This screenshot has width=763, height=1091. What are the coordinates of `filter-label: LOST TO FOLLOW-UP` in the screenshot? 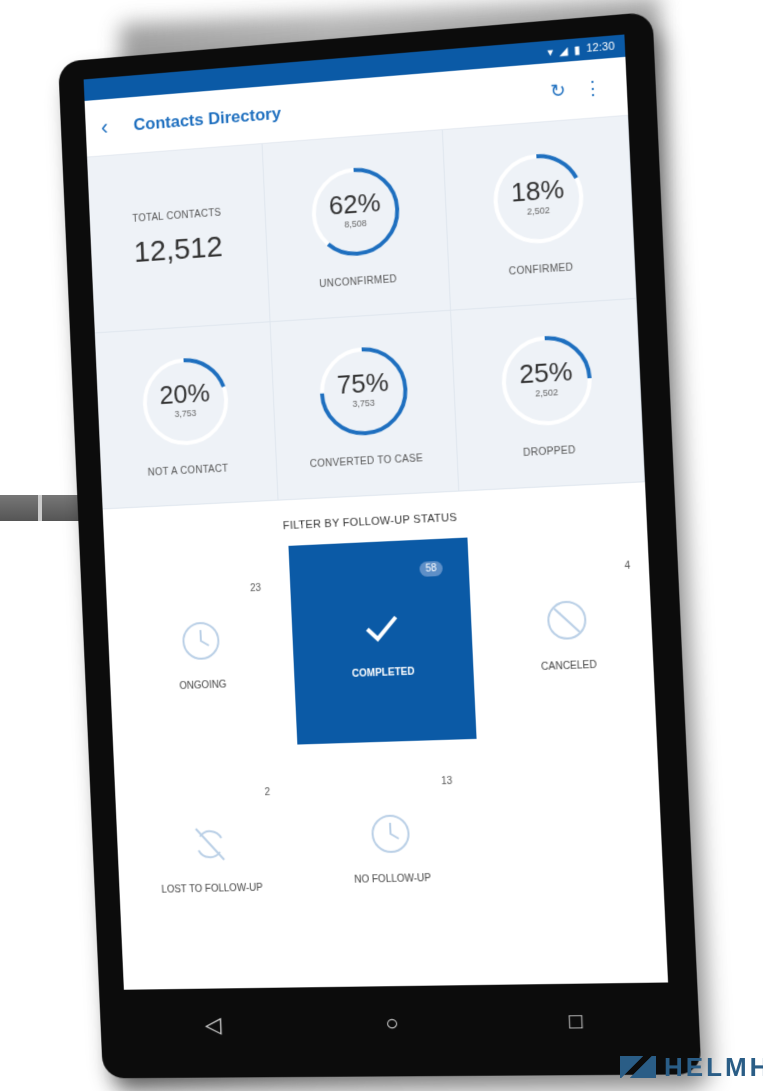 It's located at (212, 889).